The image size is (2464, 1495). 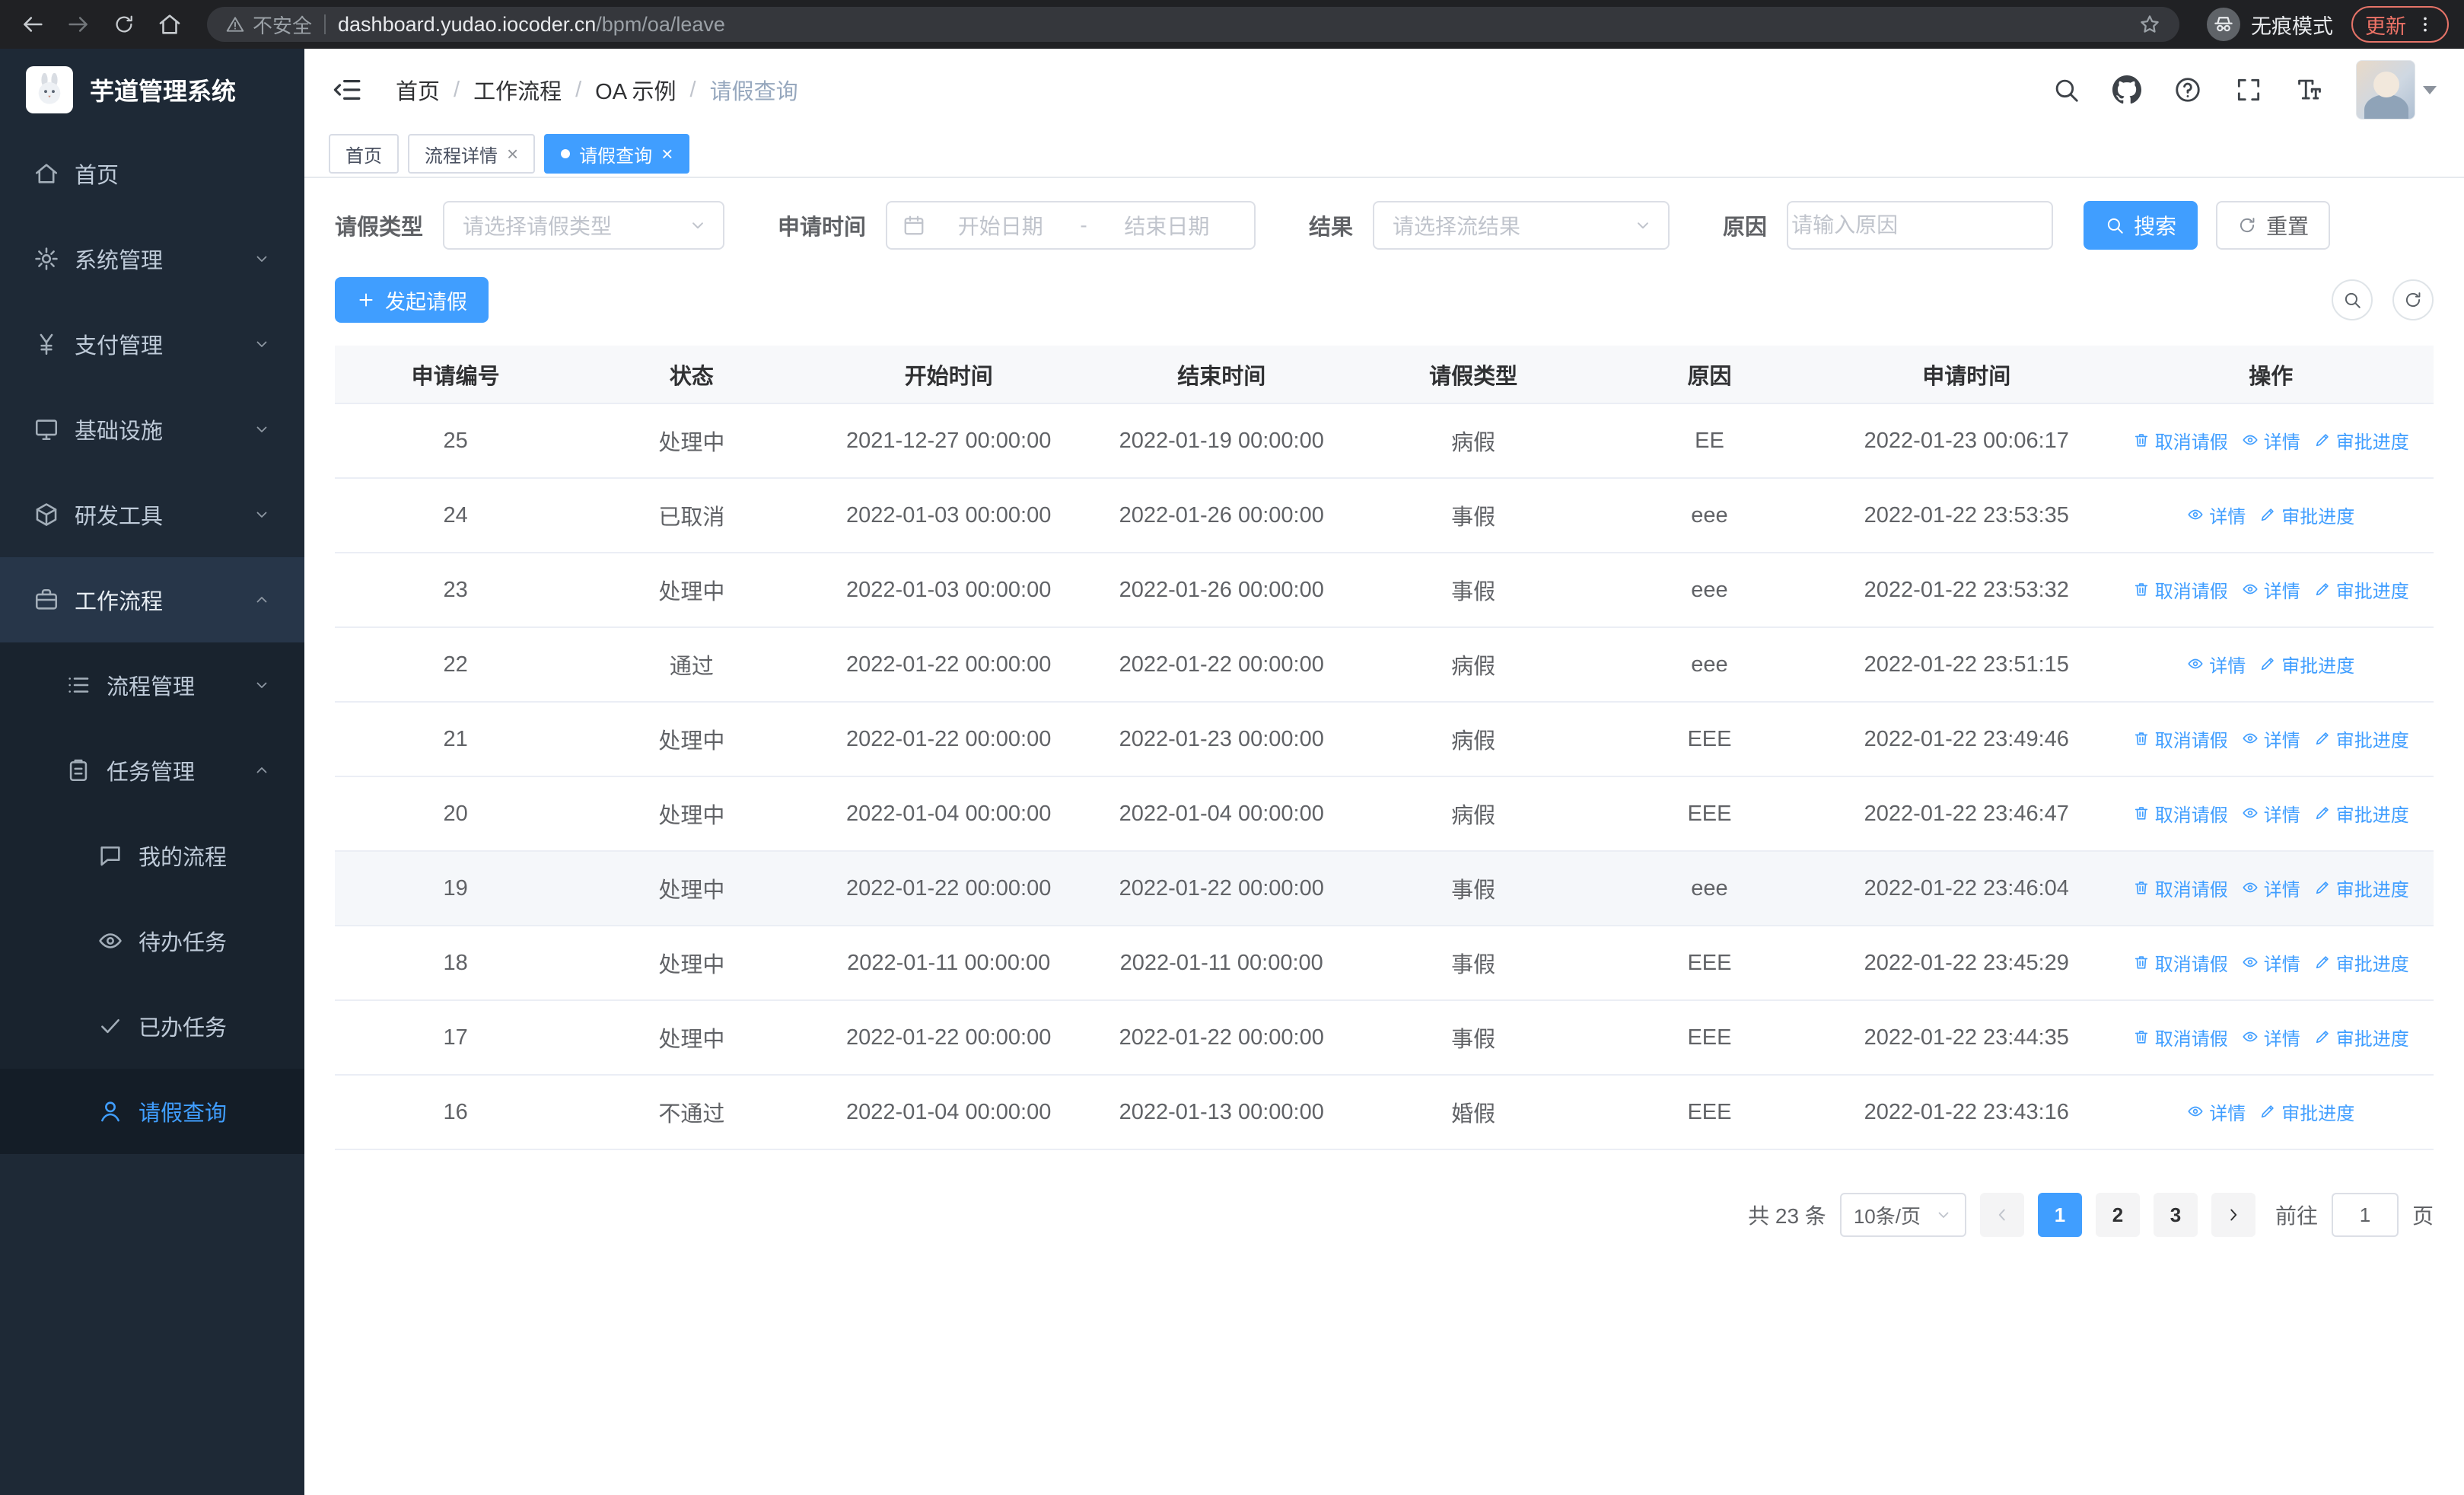 I want to click on sidebar-item-infrastructure: 基础设施, so click(x=152, y=429).